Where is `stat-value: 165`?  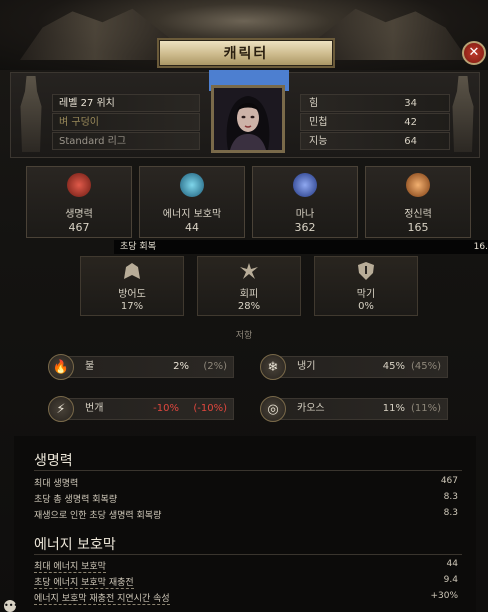
stat-value: 165 is located at coordinates (418, 227).